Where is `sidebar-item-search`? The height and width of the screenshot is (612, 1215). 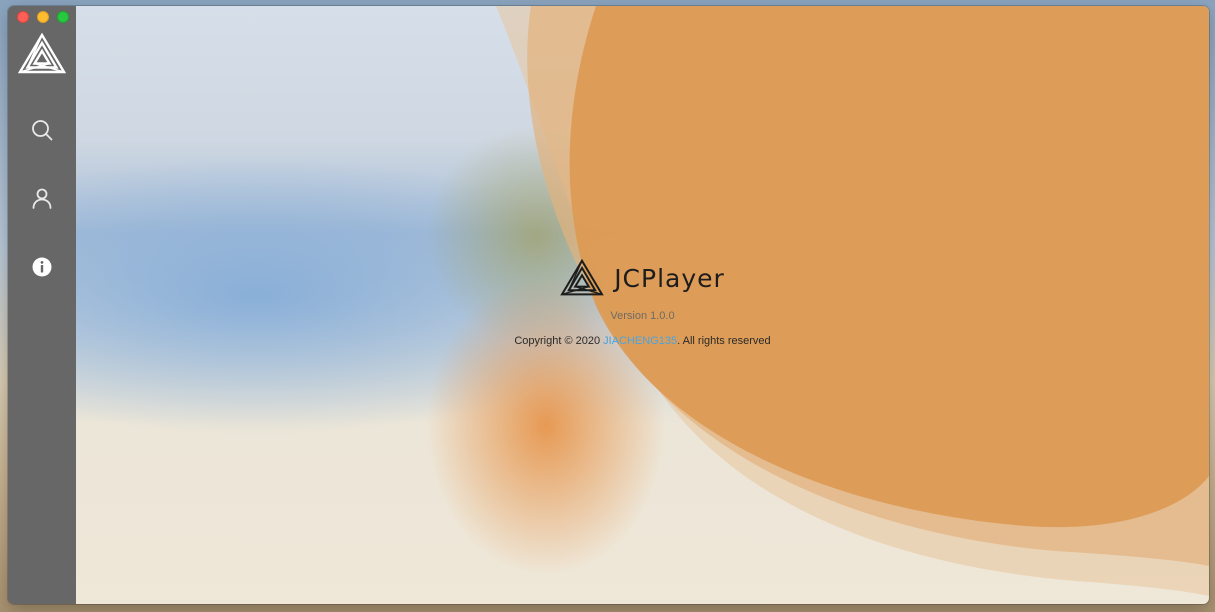 sidebar-item-search is located at coordinates (42, 130).